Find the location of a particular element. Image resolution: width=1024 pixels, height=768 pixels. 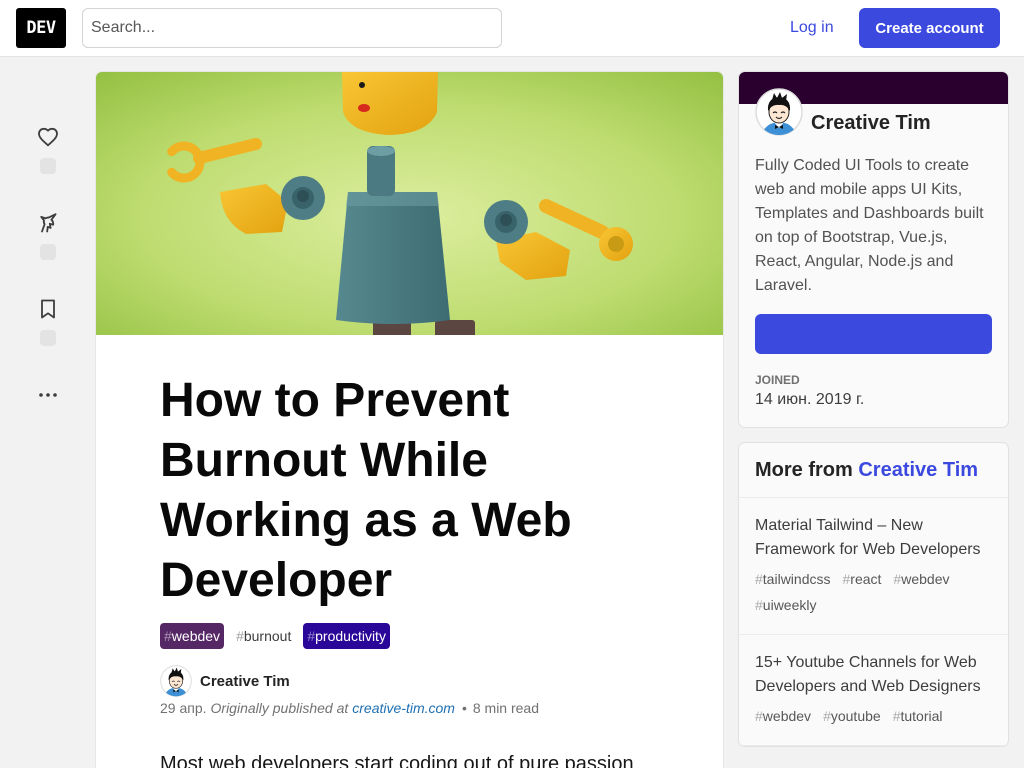

more-from-heading: More from Creative Tim is located at coordinates (873, 470).